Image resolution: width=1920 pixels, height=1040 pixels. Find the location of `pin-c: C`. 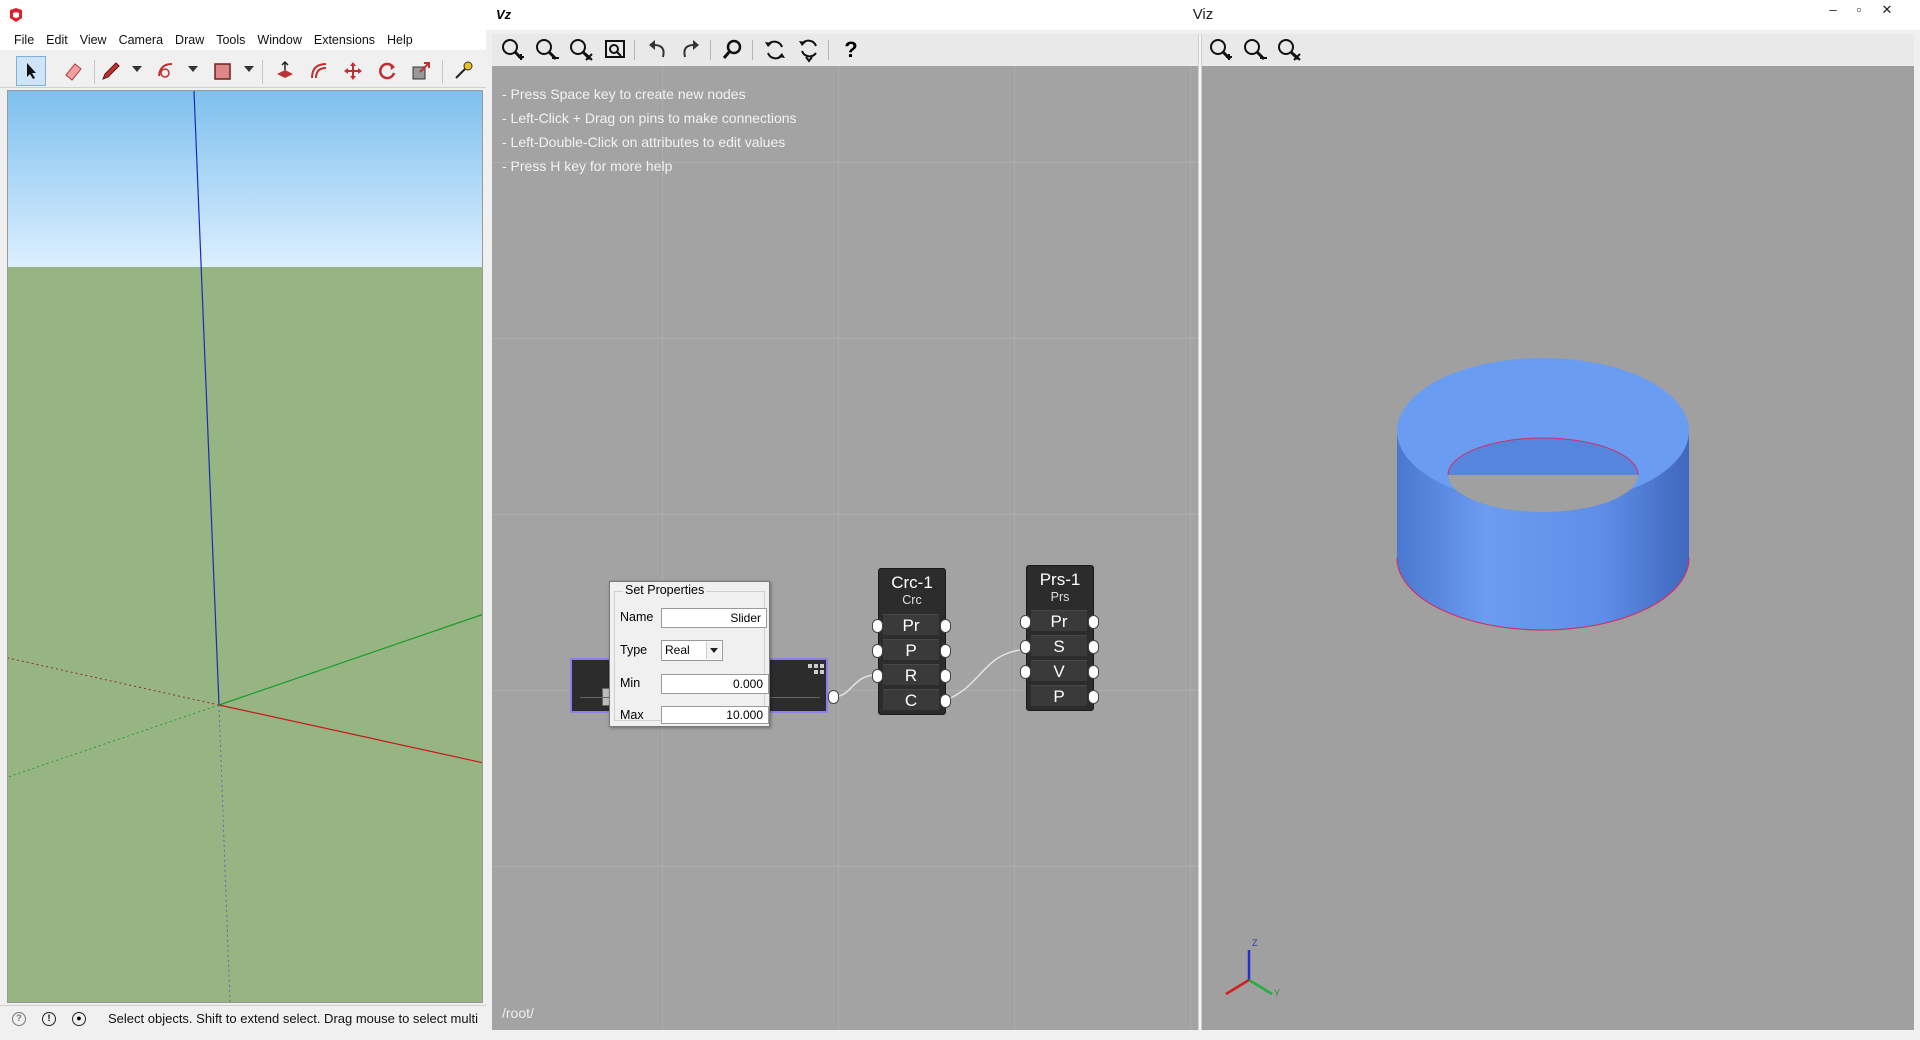

pin-c: C is located at coordinates (911, 699).